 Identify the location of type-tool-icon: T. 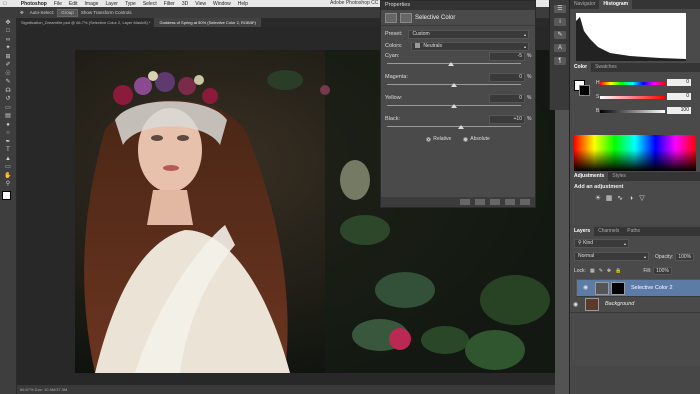
(8, 150).